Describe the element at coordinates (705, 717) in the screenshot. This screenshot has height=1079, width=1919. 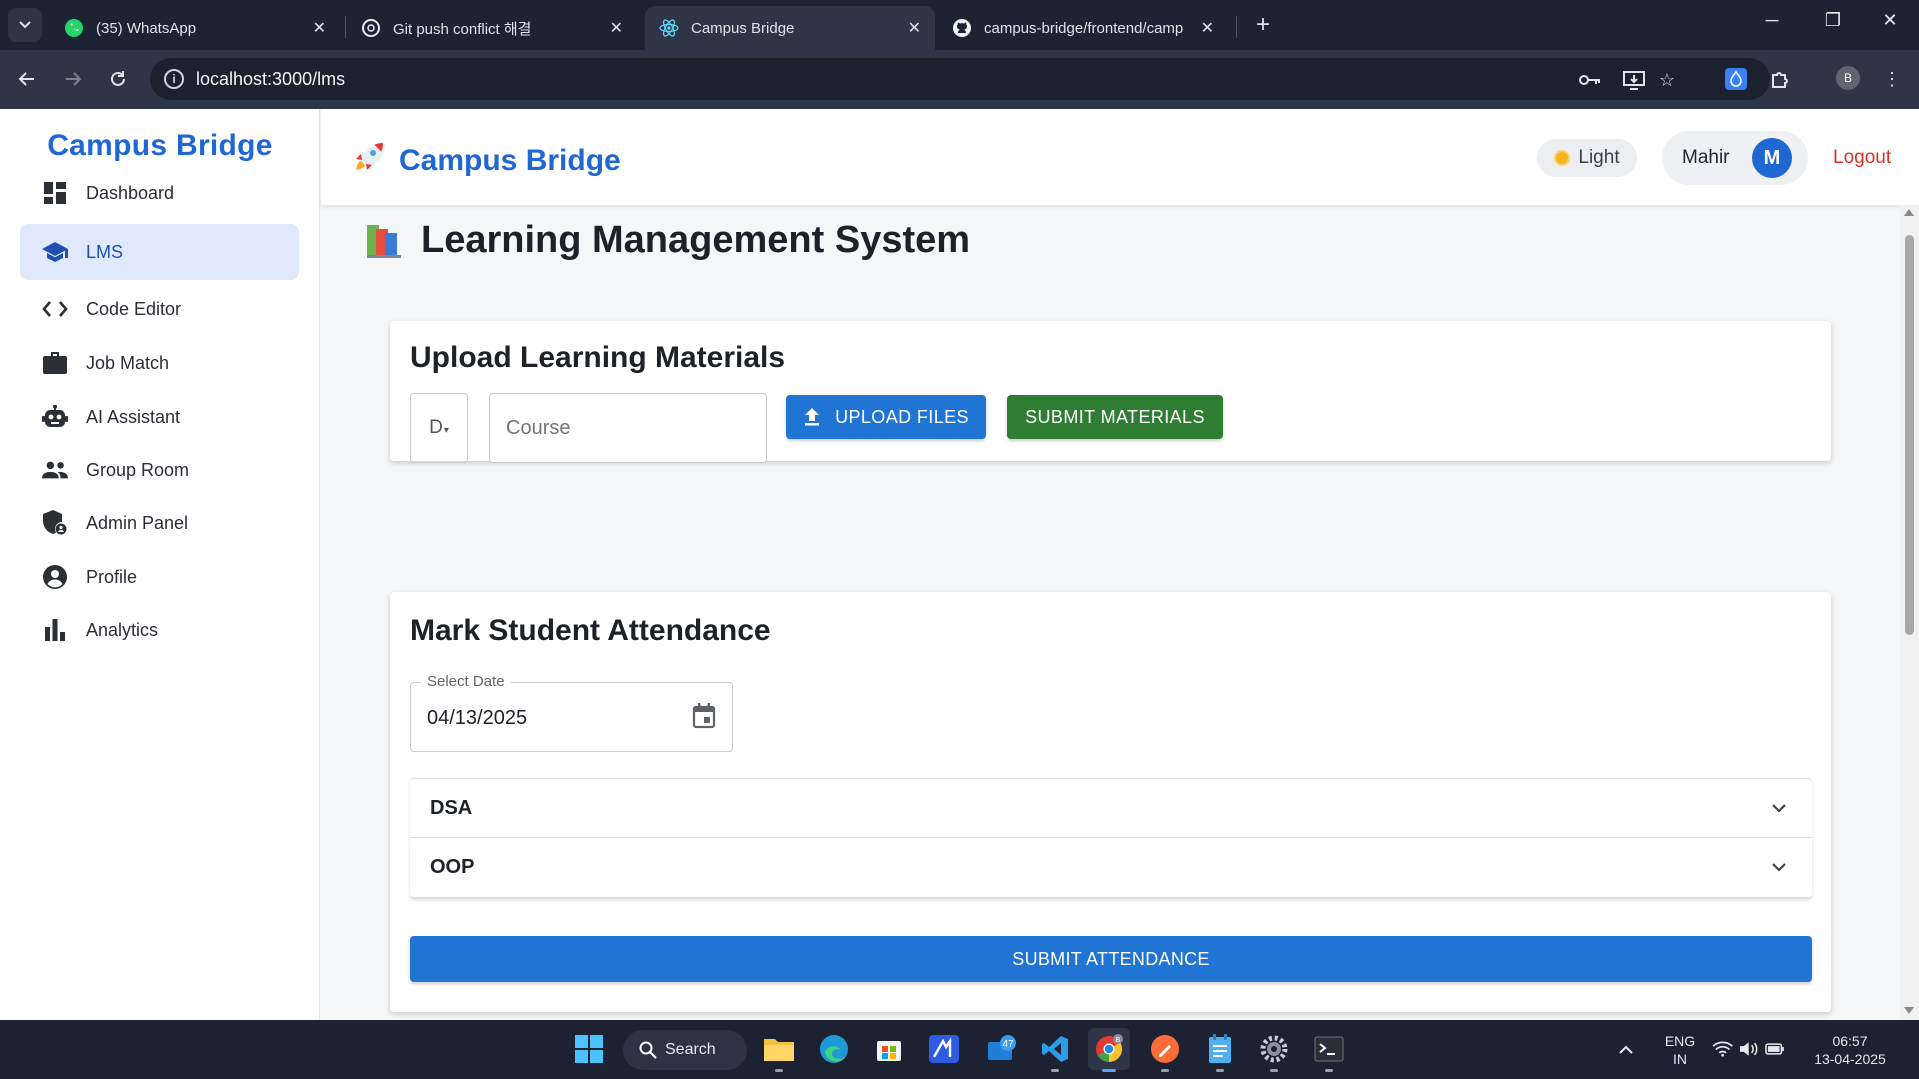
I see `calendar-icon` at that location.